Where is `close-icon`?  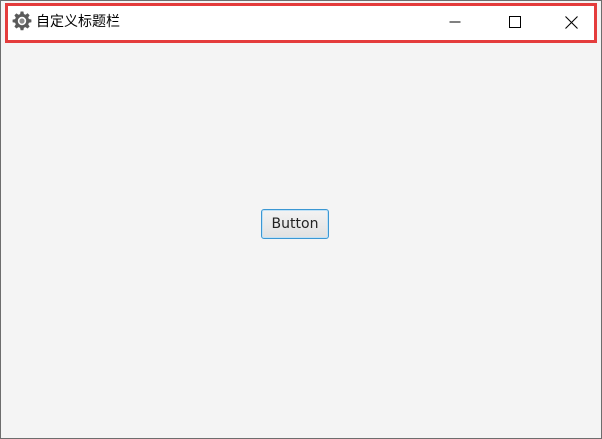 close-icon is located at coordinates (571, 22).